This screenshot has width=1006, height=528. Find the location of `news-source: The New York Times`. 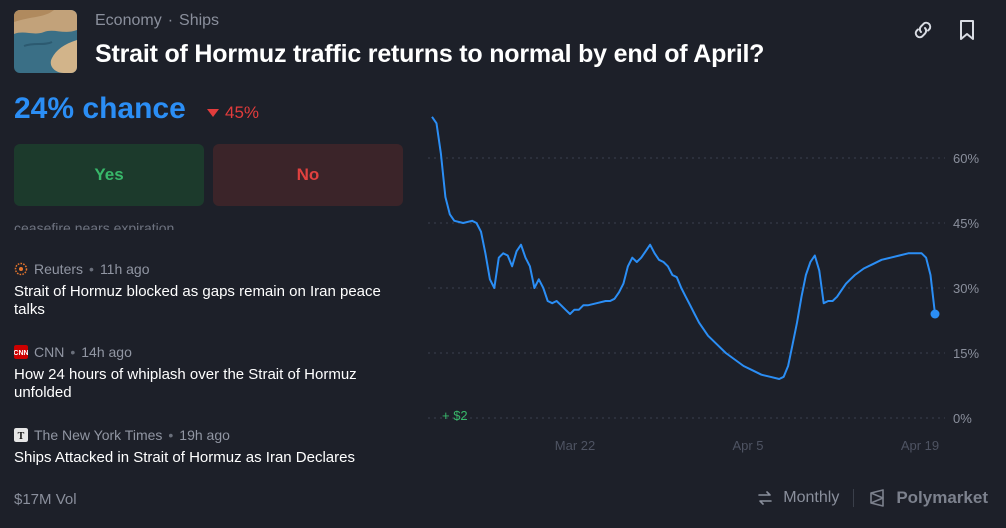

news-source: The New York Times is located at coordinates (98, 435).